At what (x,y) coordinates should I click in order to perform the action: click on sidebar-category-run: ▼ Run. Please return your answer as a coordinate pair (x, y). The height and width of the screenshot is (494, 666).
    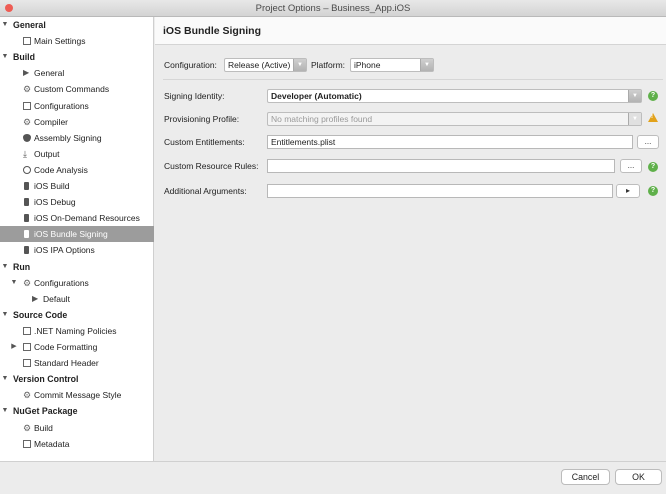
    Looking at the image, I should click on (77, 267).